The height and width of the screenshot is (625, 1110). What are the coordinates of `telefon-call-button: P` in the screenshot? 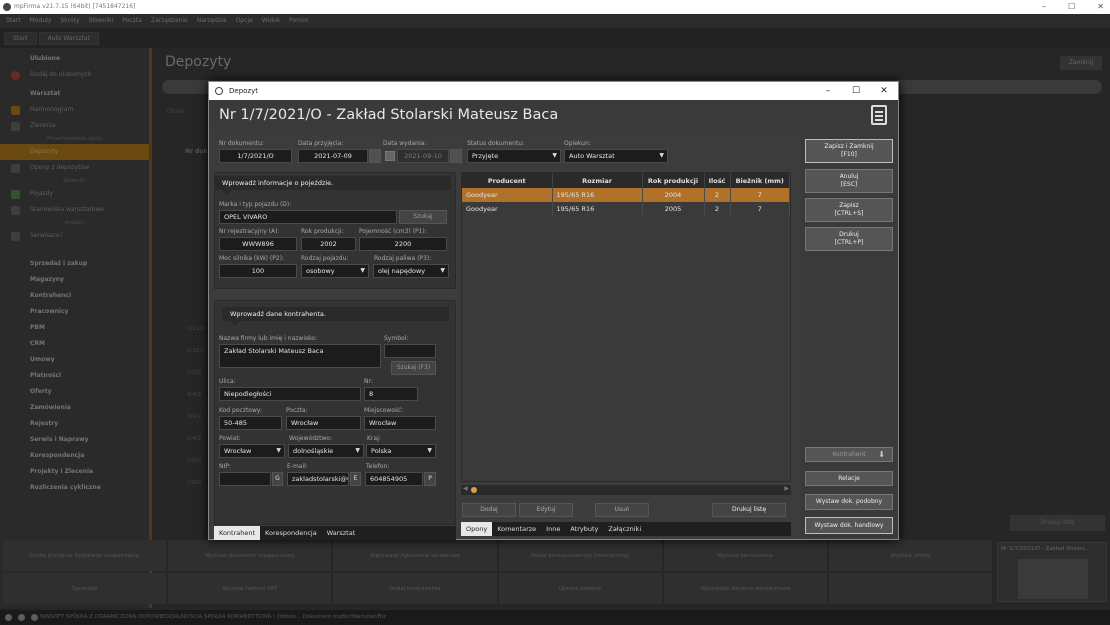 It's located at (430, 479).